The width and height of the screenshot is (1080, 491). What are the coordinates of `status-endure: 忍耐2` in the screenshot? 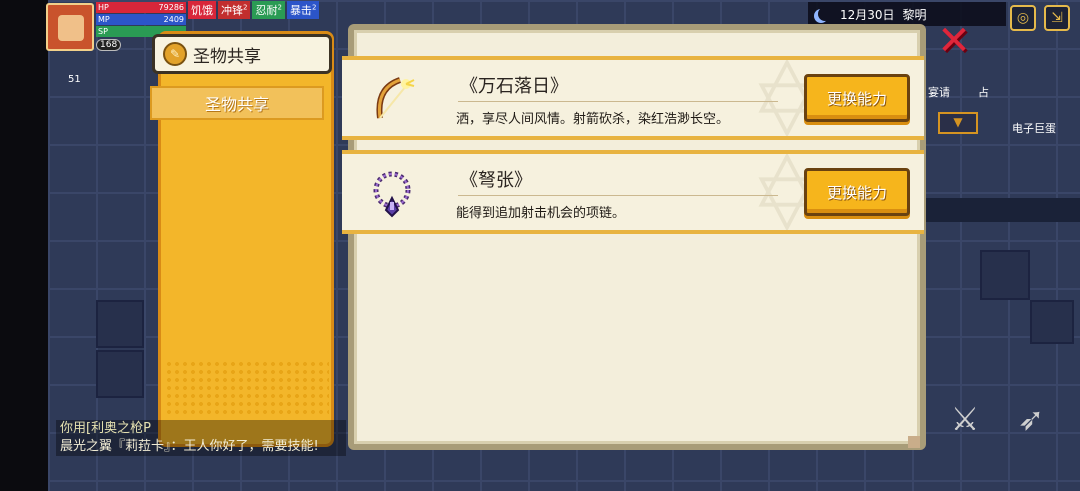 It's located at (268, 10).